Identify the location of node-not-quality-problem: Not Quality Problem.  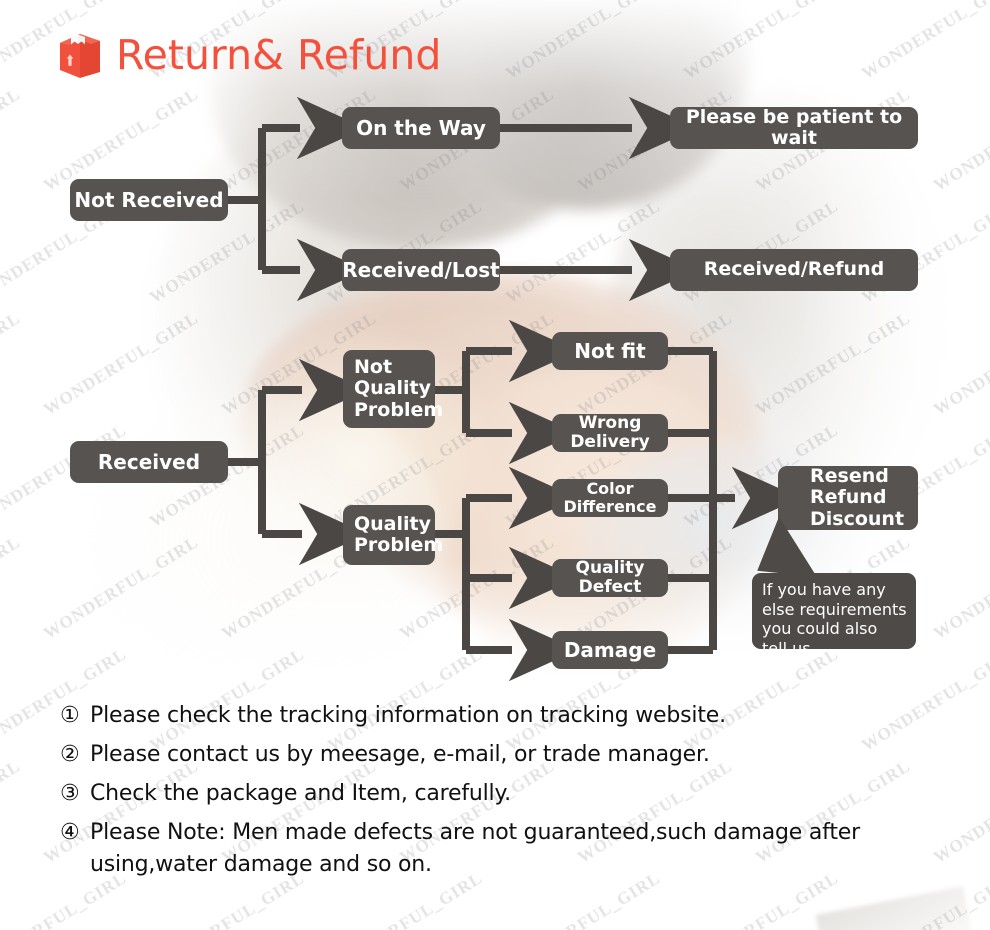
(393, 389).